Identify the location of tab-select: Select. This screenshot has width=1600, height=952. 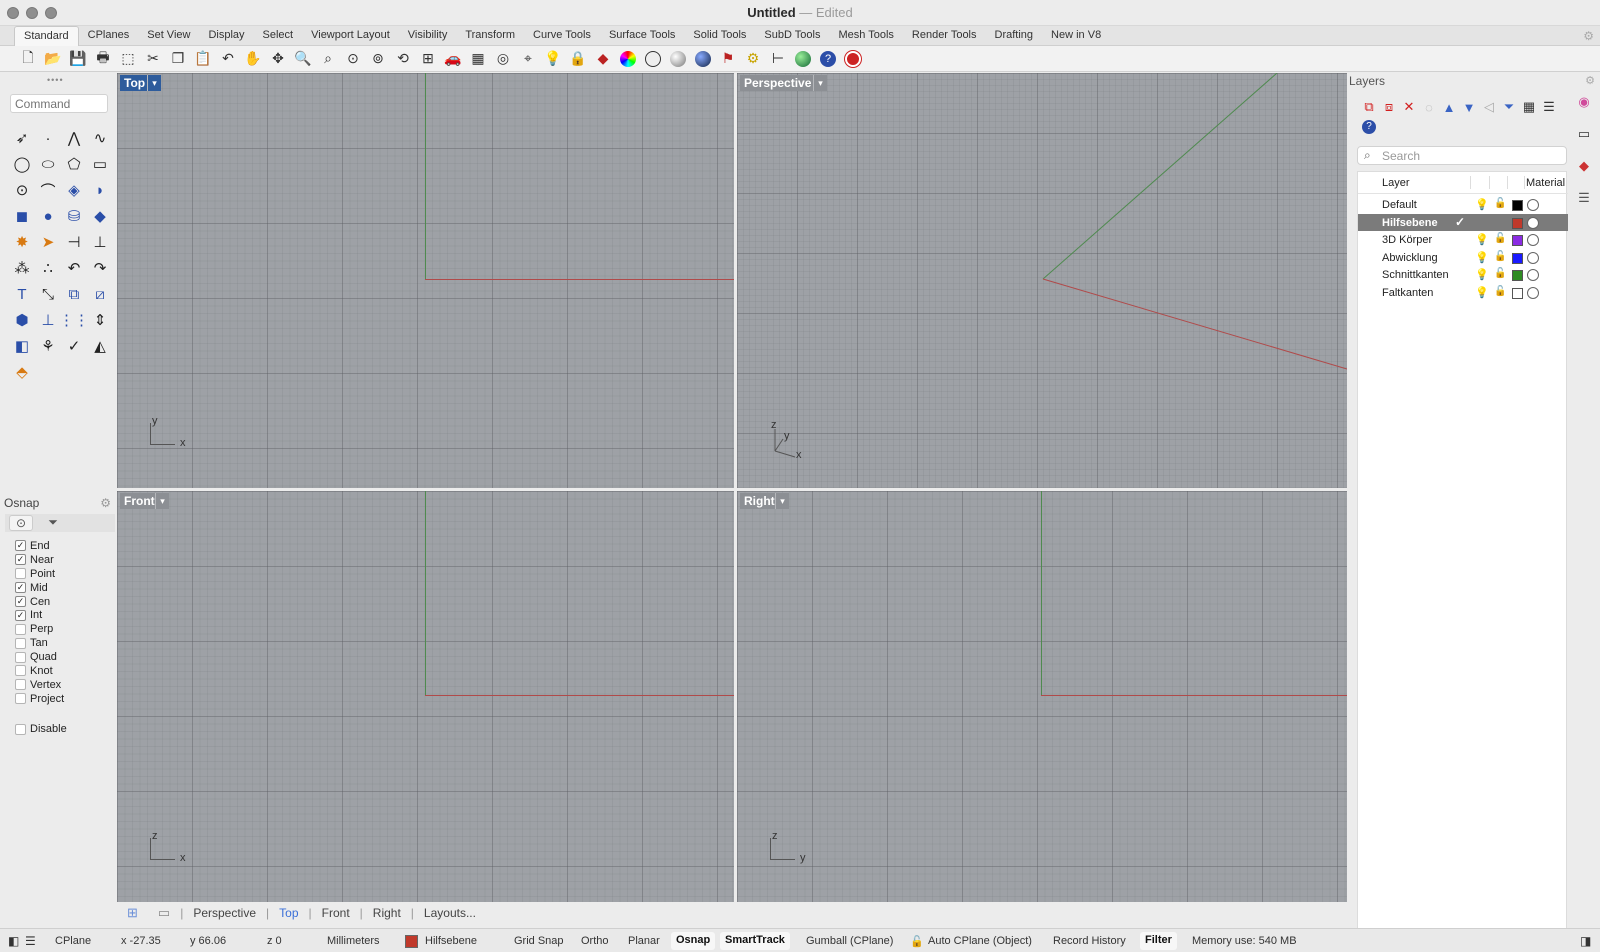
(278, 36).